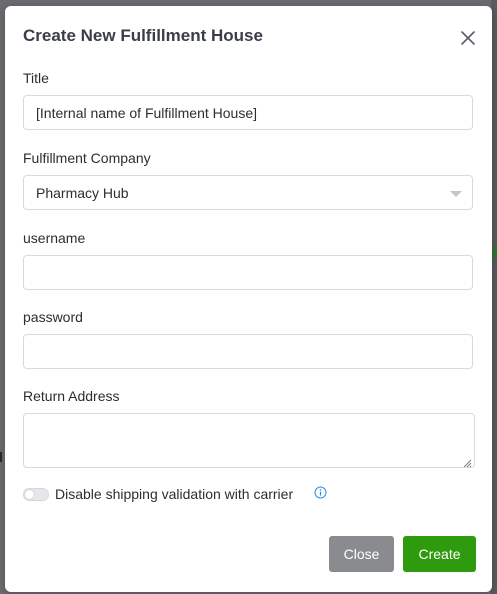  I want to click on fulfillment-company-select: Pharmacy Hub, so click(248, 192).